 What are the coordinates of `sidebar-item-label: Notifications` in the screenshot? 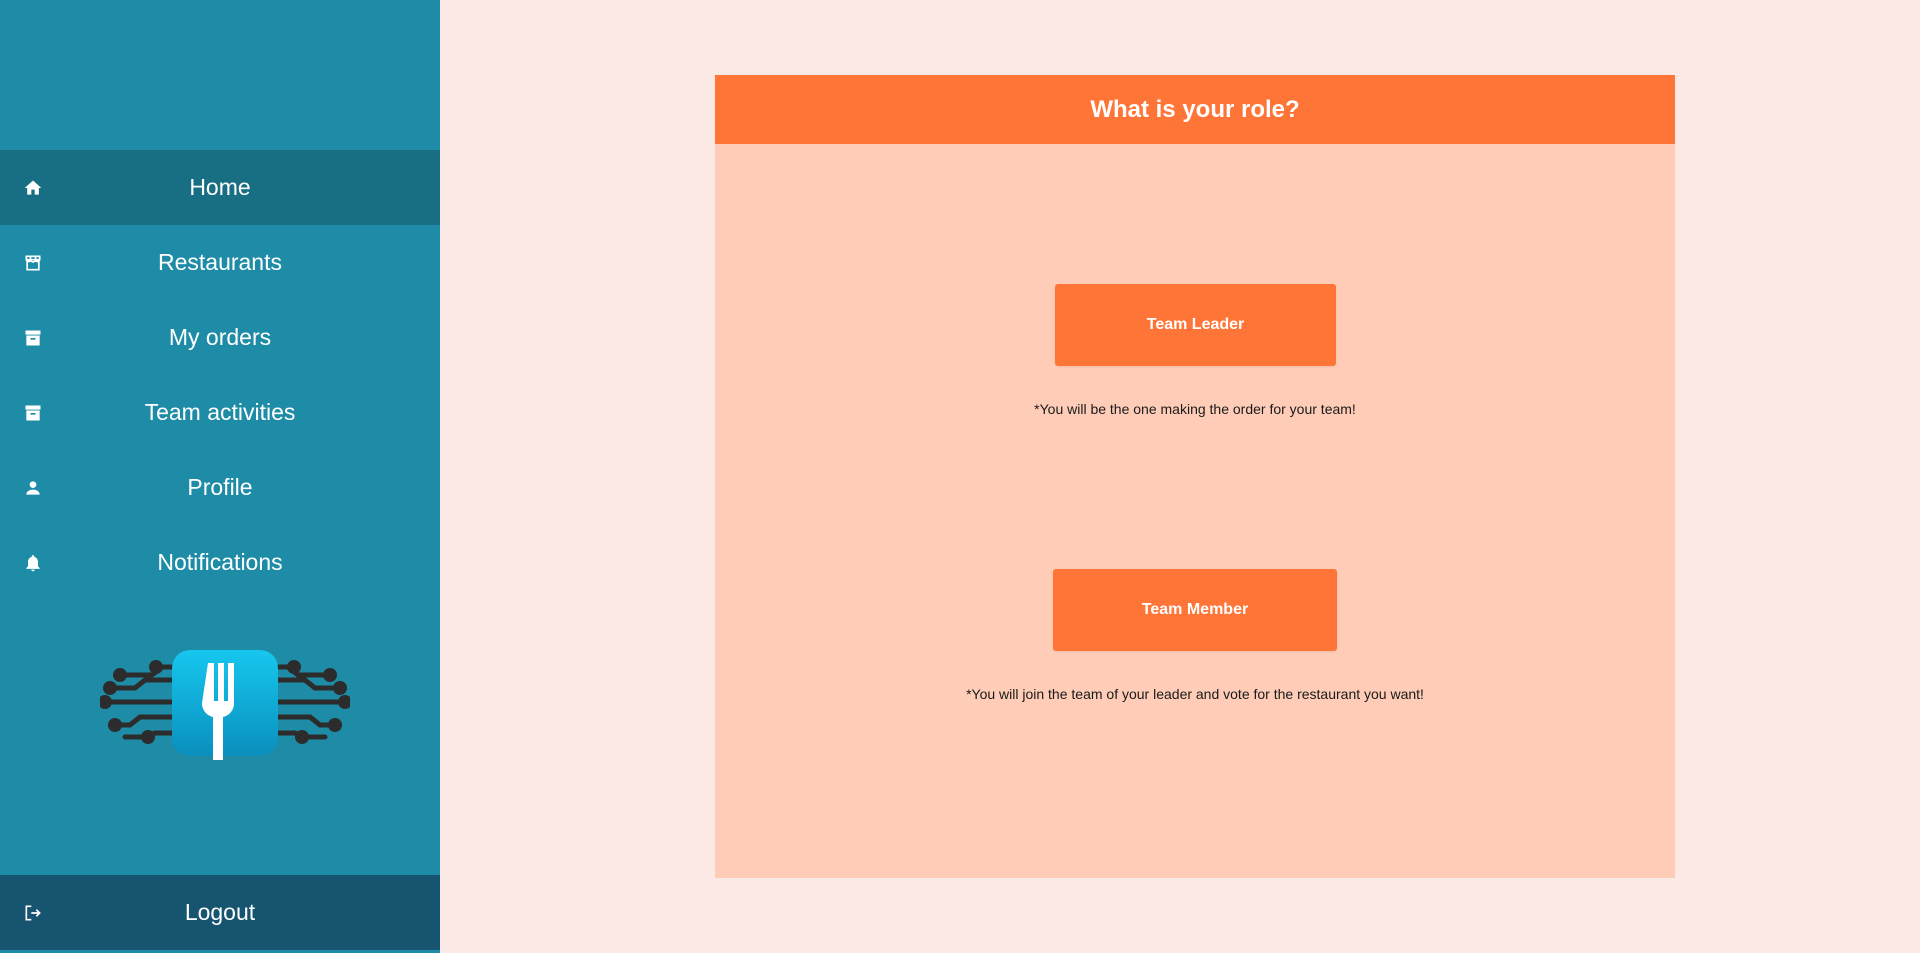 It's located at (220, 562).